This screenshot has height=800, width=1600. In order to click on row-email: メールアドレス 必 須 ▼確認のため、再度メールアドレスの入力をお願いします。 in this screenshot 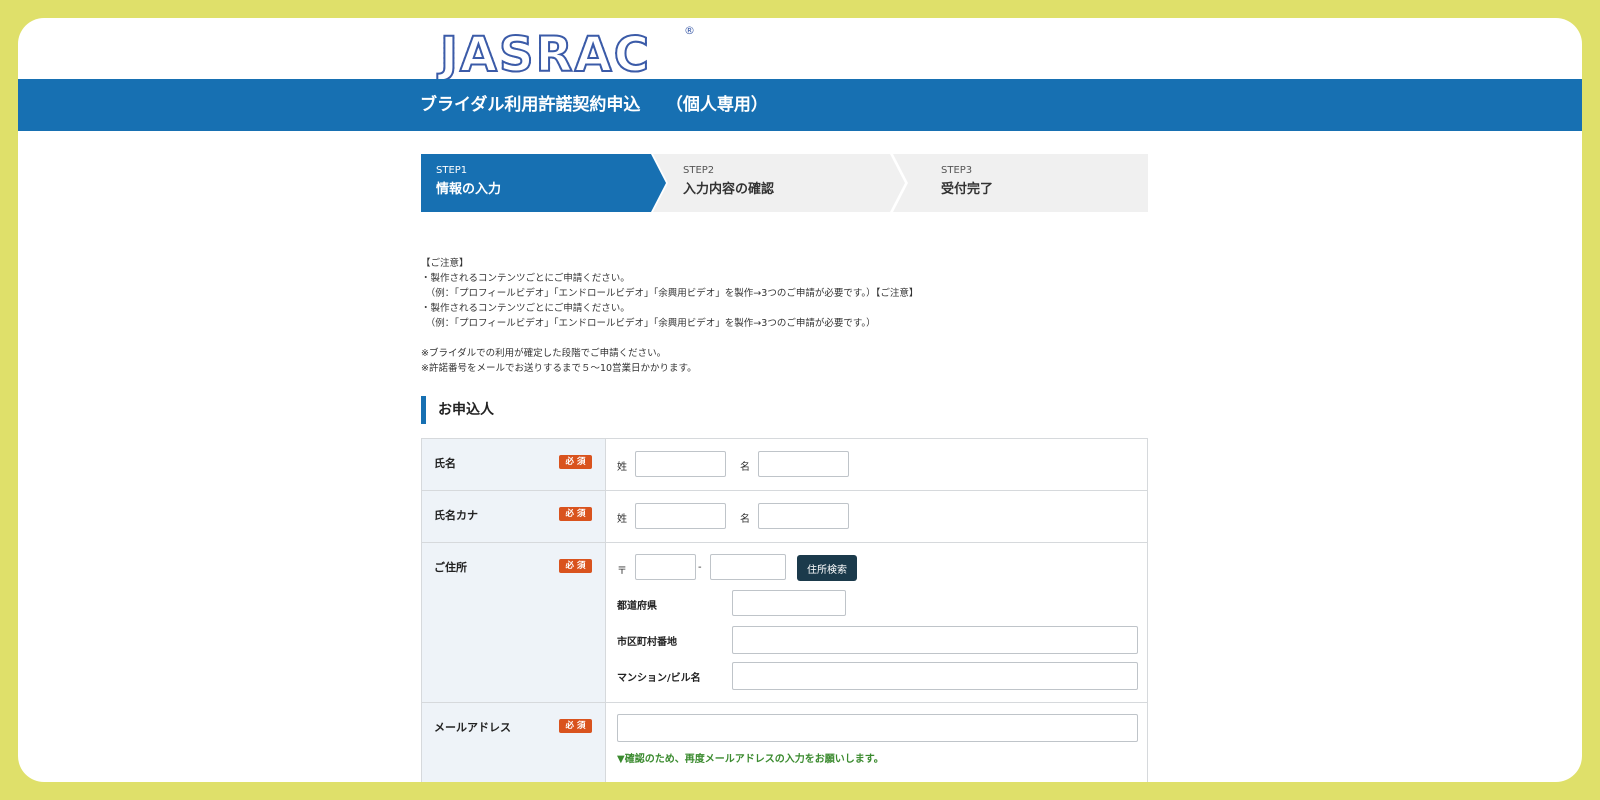, I will do `click(784, 742)`.